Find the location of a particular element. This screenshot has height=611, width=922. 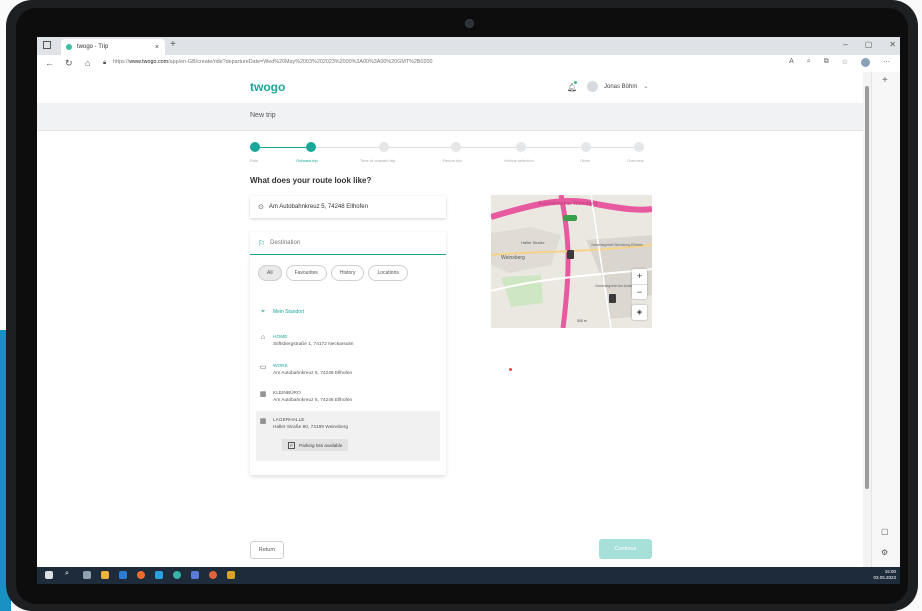

my-location-item: ⌖ Mein Standort is located at coordinates (281, 312).